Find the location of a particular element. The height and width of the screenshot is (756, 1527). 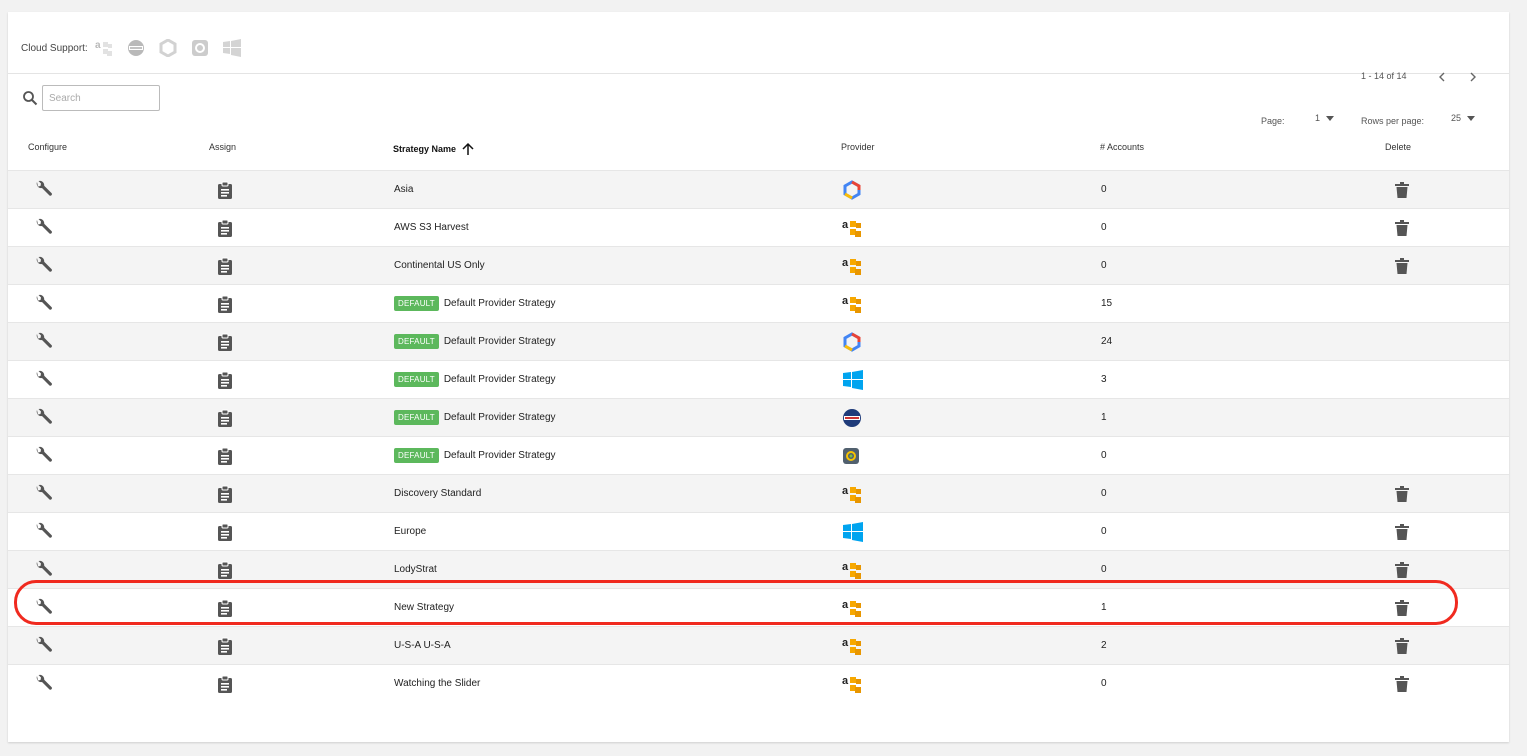

table-row: Europe 0 is located at coordinates (758, 531).